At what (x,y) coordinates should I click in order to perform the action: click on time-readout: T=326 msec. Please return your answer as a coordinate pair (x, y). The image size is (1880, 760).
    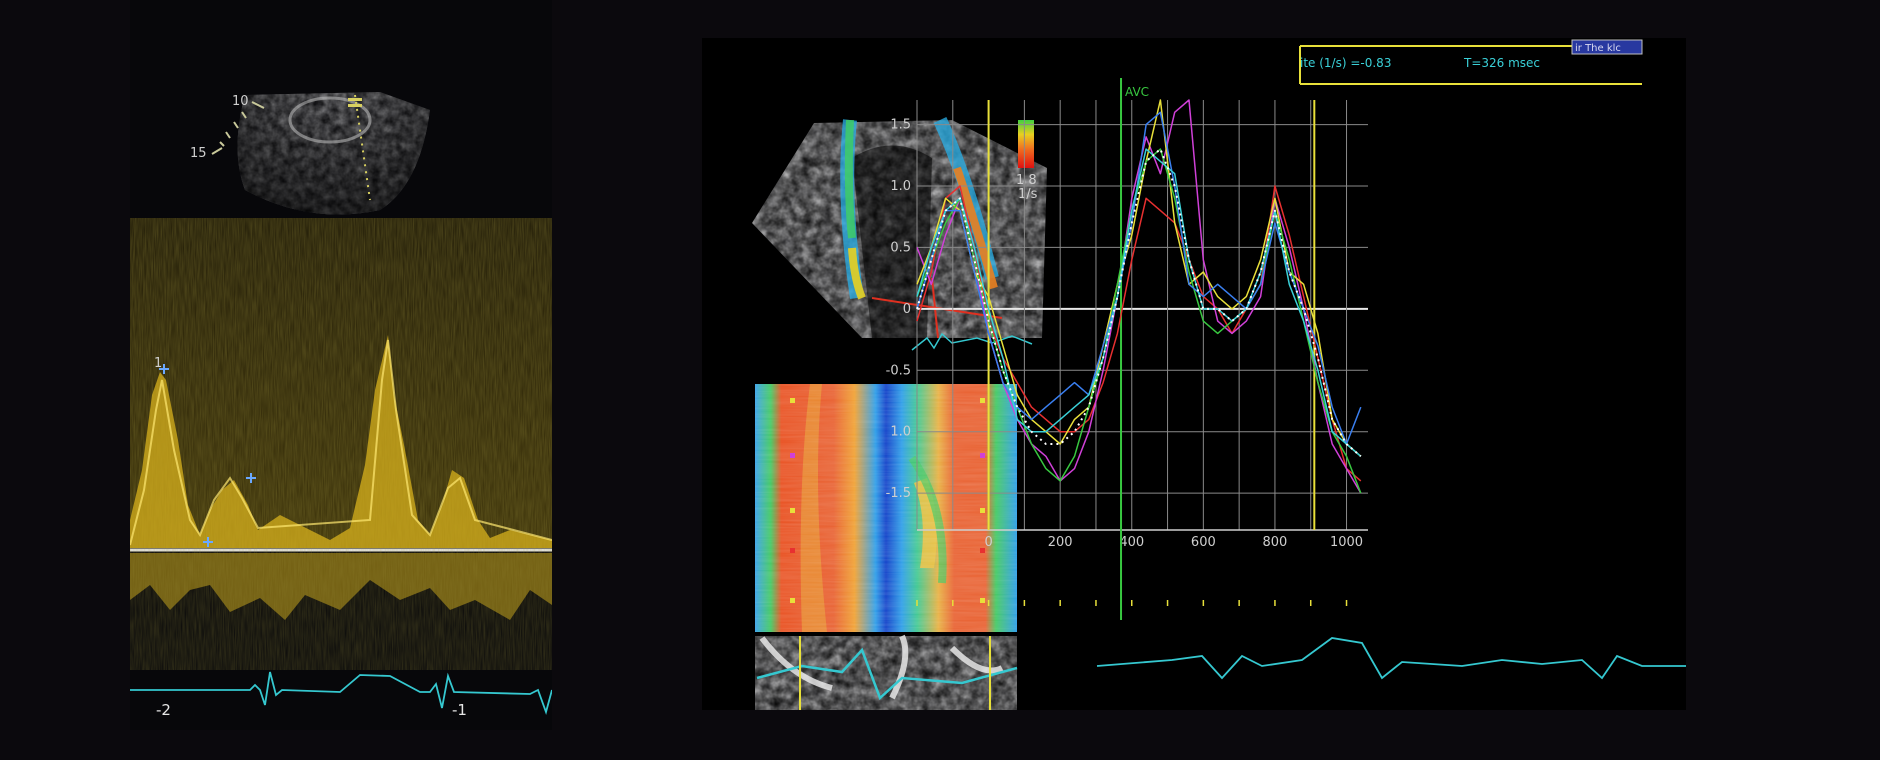
    Looking at the image, I should click on (1501, 63).